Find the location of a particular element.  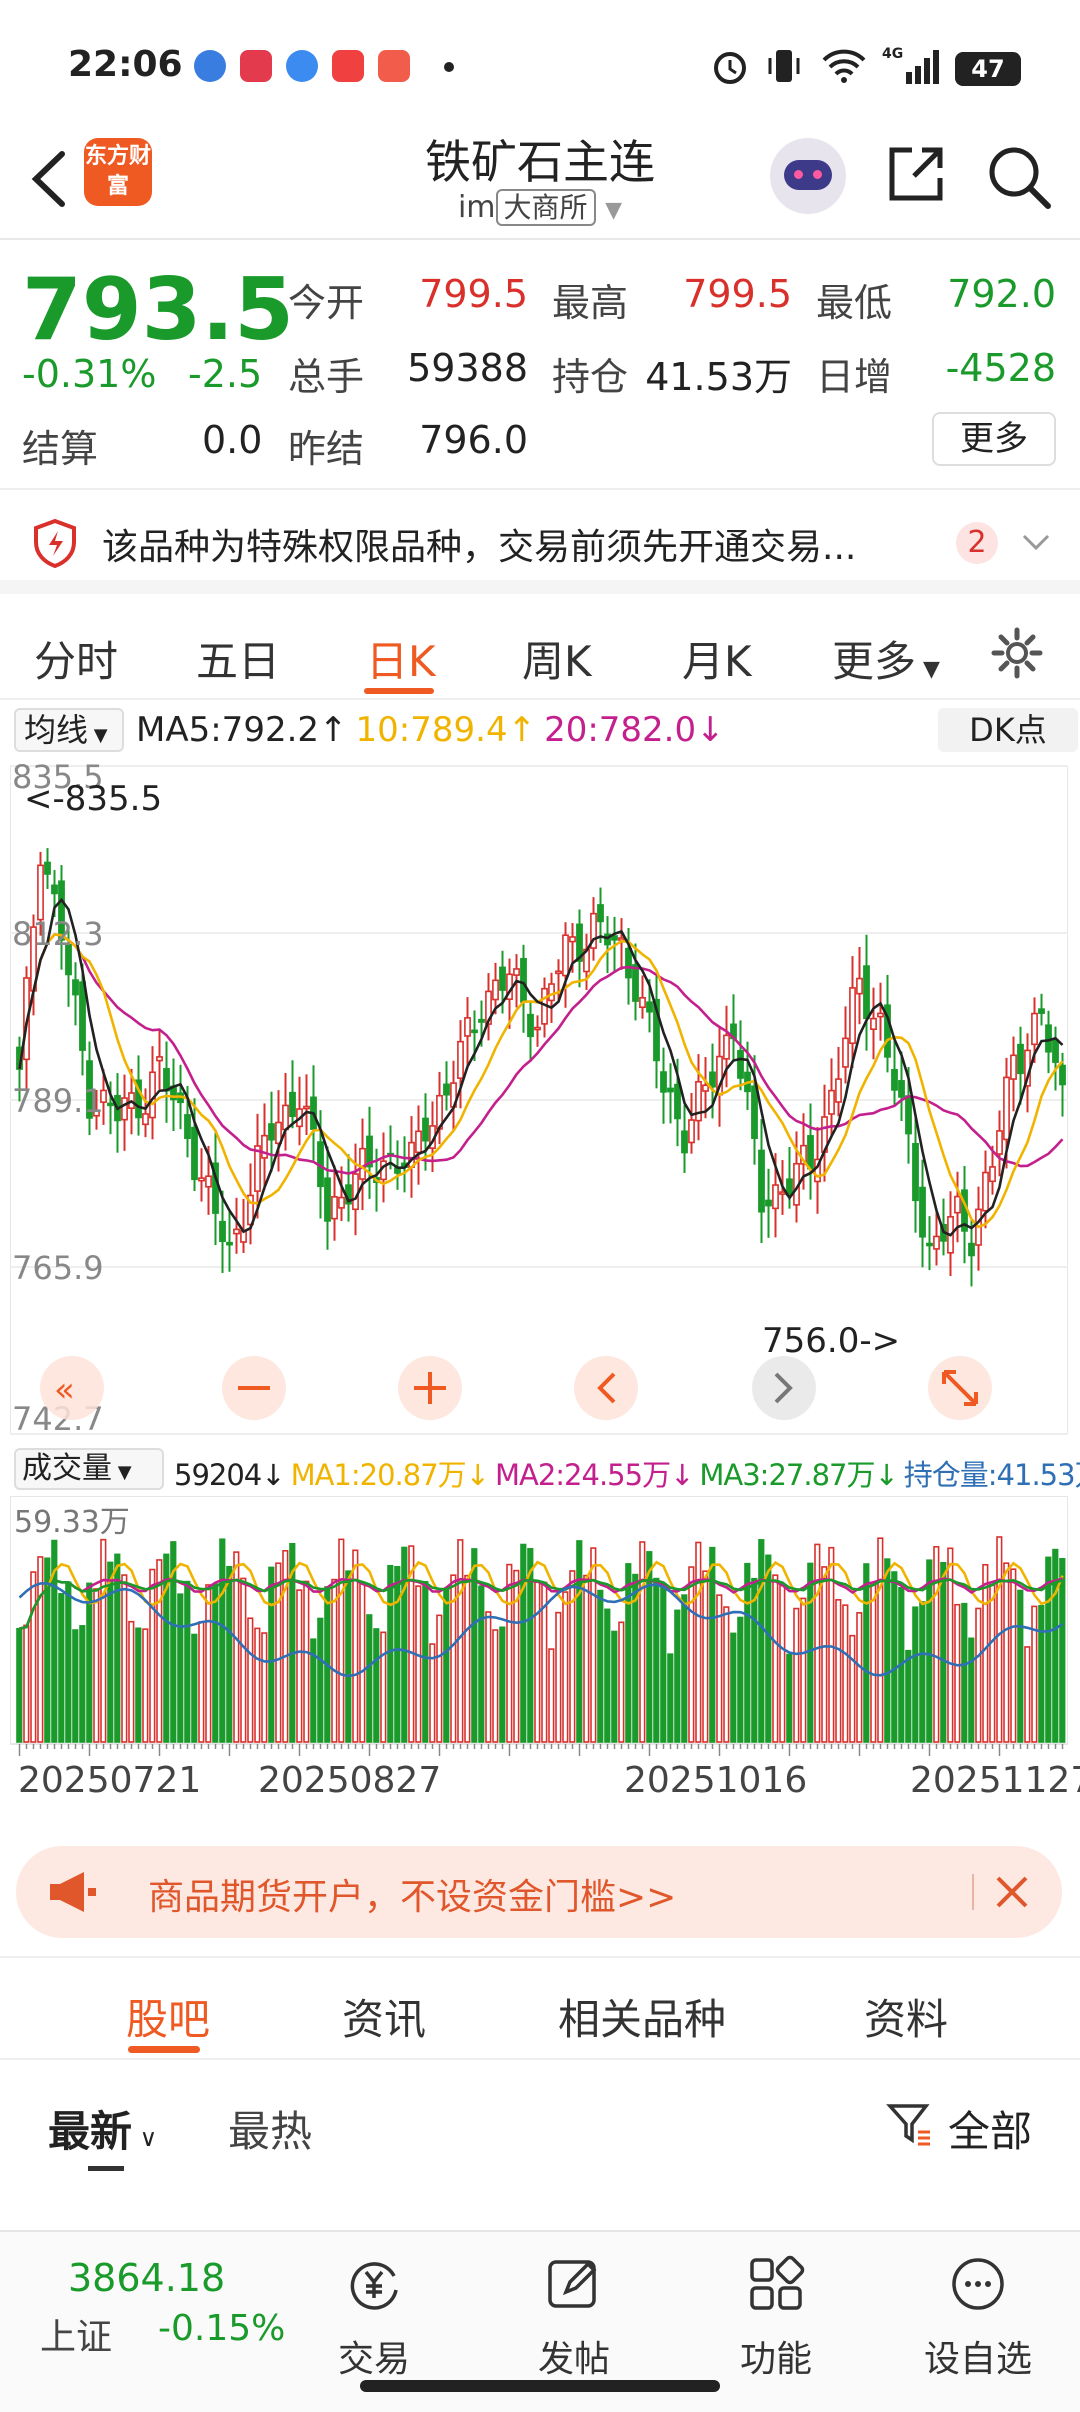

chevron-down-icon: ▼ is located at coordinates (614, 210).